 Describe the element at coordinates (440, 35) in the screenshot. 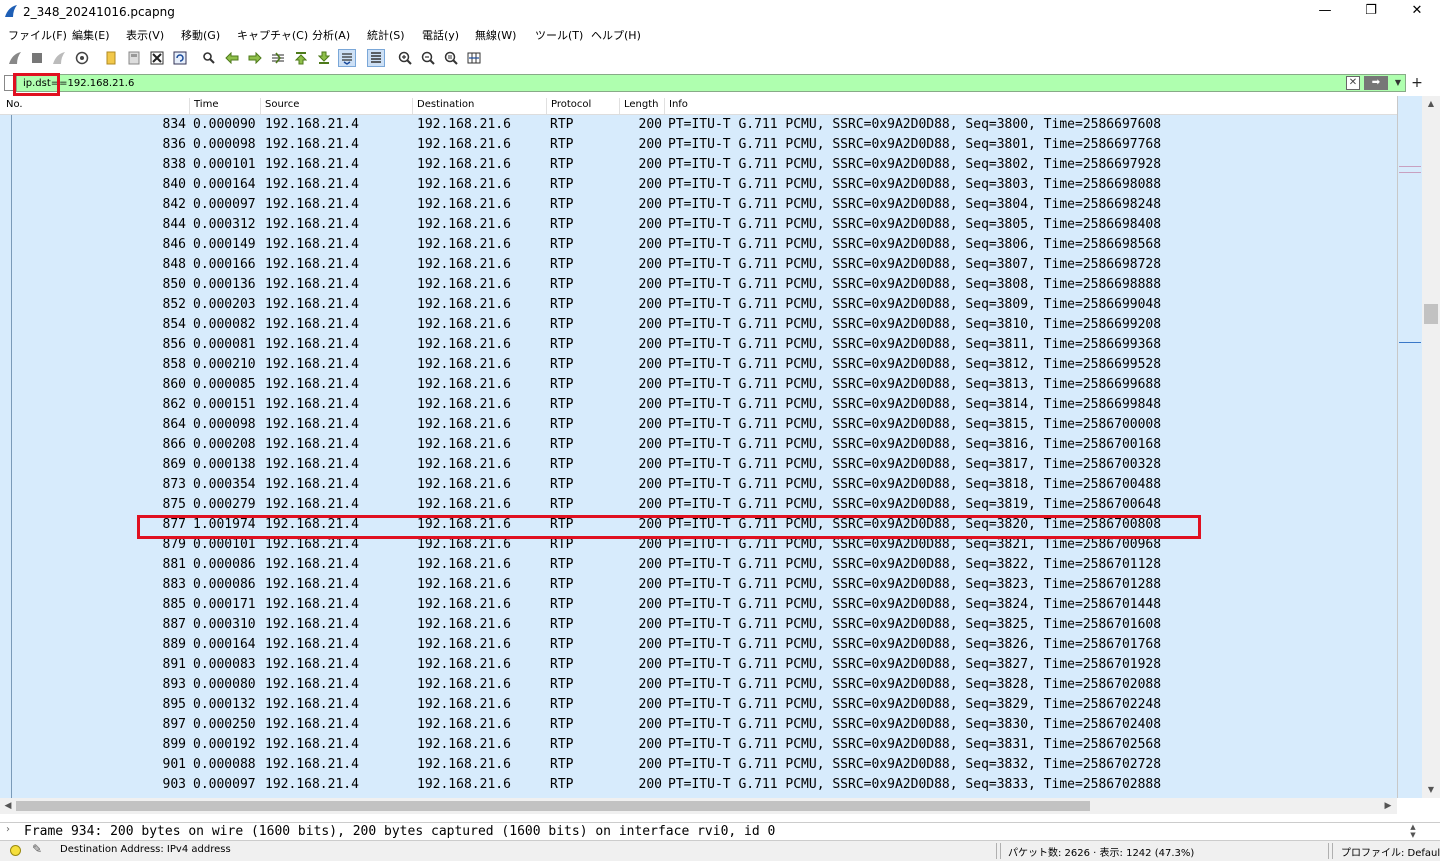

I see `menu-telephony: 電話(y)` at that location.